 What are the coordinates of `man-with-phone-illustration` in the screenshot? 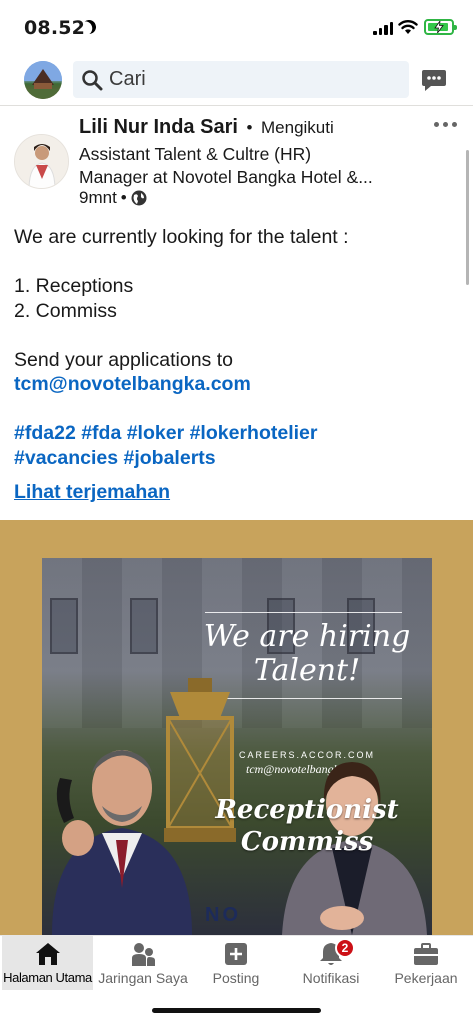 It's located at (122, 842).